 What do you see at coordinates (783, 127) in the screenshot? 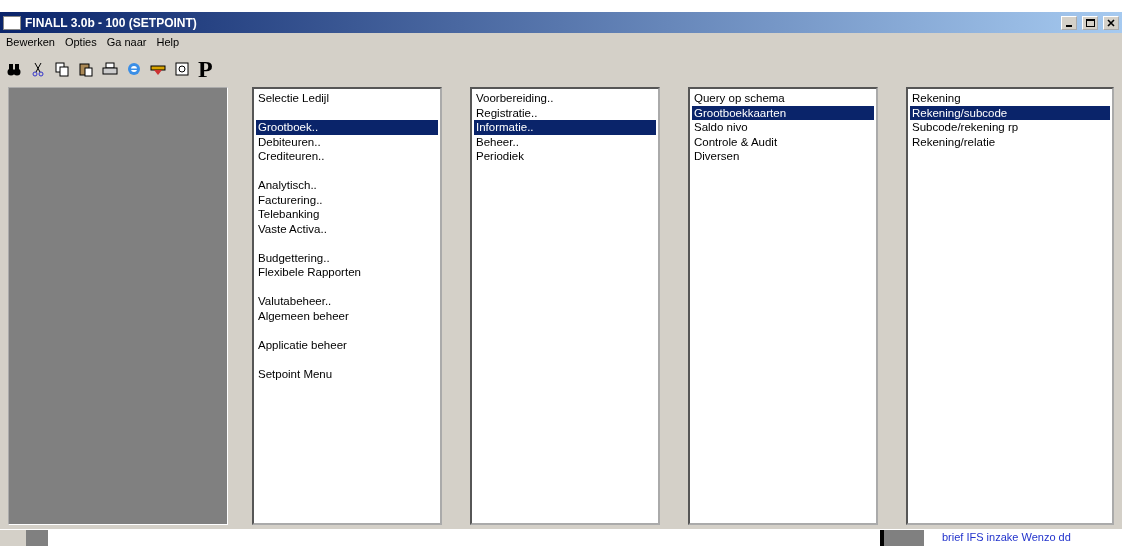
I see `list-item: Saldo nivo` at bounding box center [783, 127].